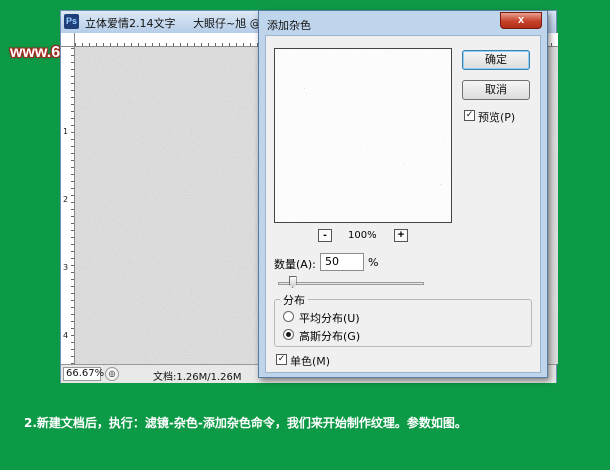  I want to click on ruler-number: 3, so click(66, 267).